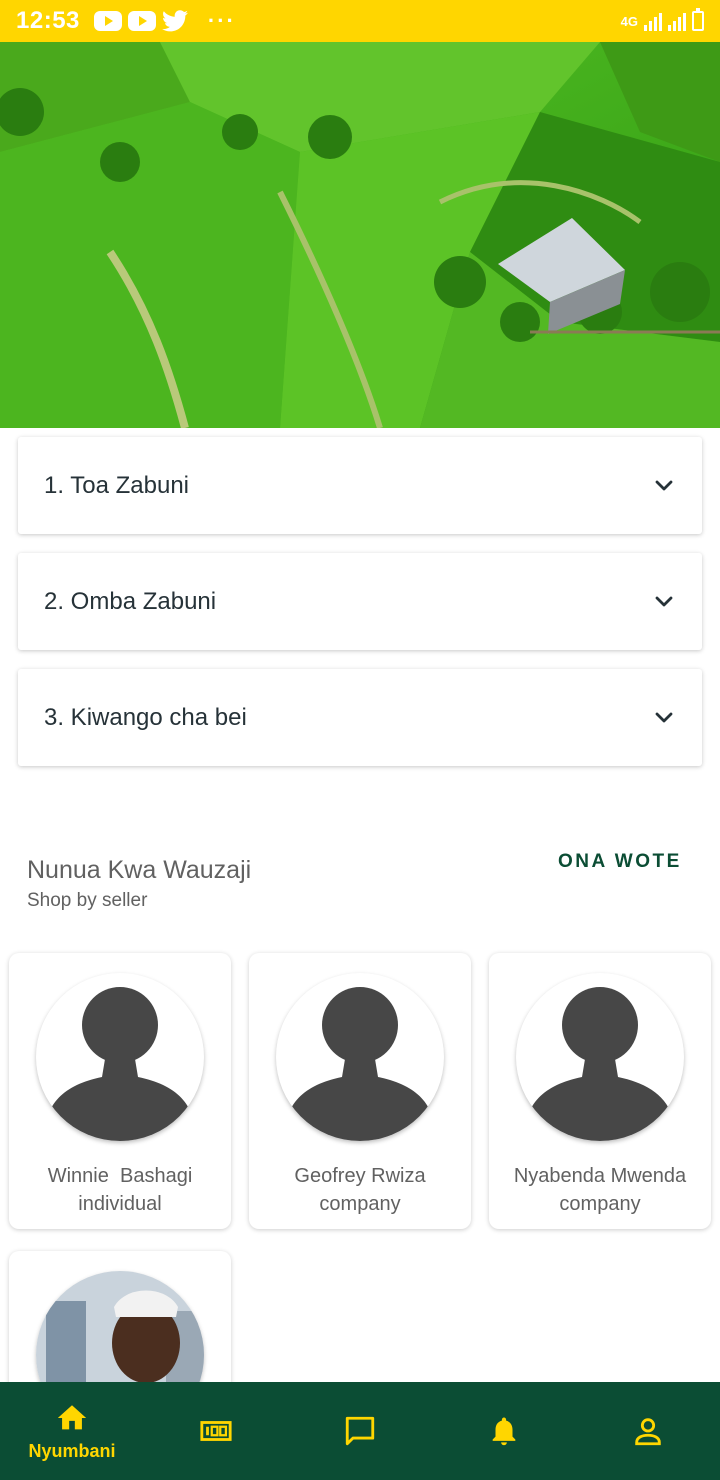  Describe the element at coordinates (72, 1450) in the screenshot. I see `nav-home-label: Nyumbani` at that location.